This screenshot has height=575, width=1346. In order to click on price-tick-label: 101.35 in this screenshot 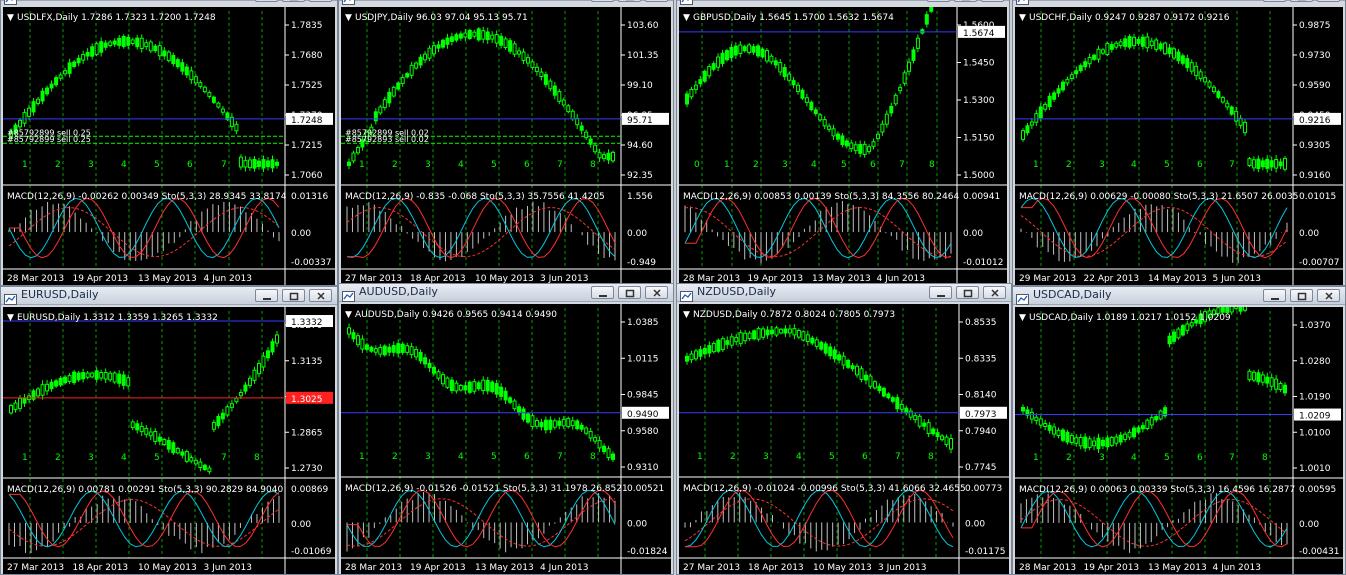, I will do `click(643, 56)`.